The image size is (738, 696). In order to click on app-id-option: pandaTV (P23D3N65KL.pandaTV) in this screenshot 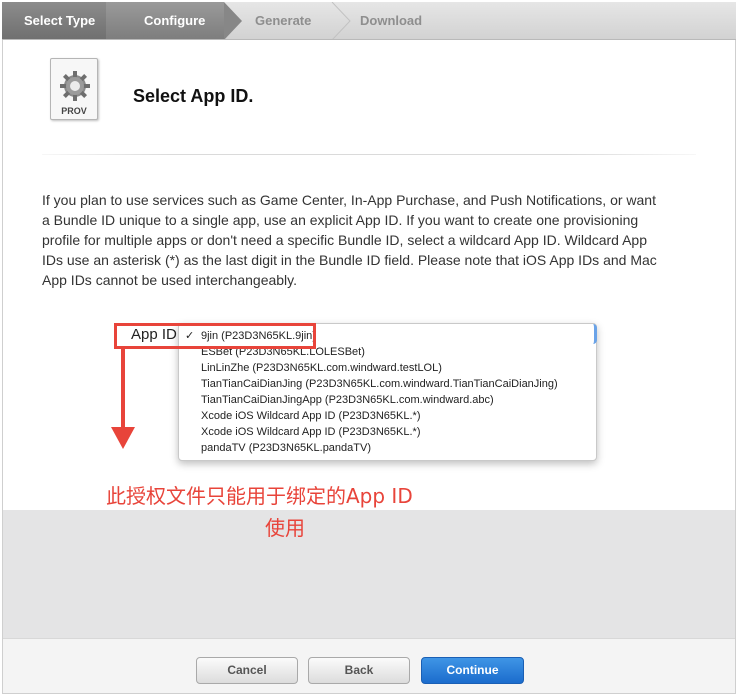, I will do `click(286, 448)`.